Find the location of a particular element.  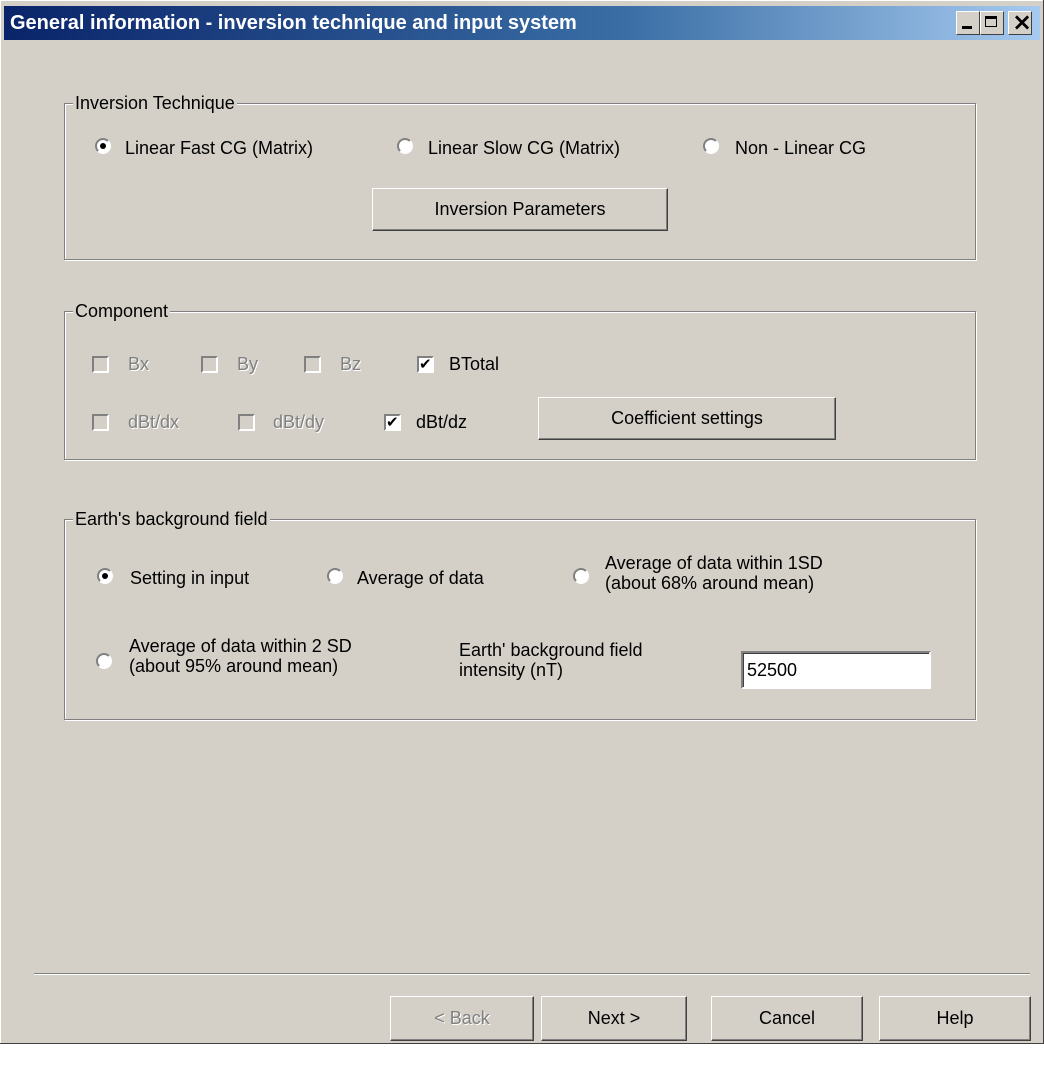

cancel-button: Cancel is located at coordinates (787, 1018).